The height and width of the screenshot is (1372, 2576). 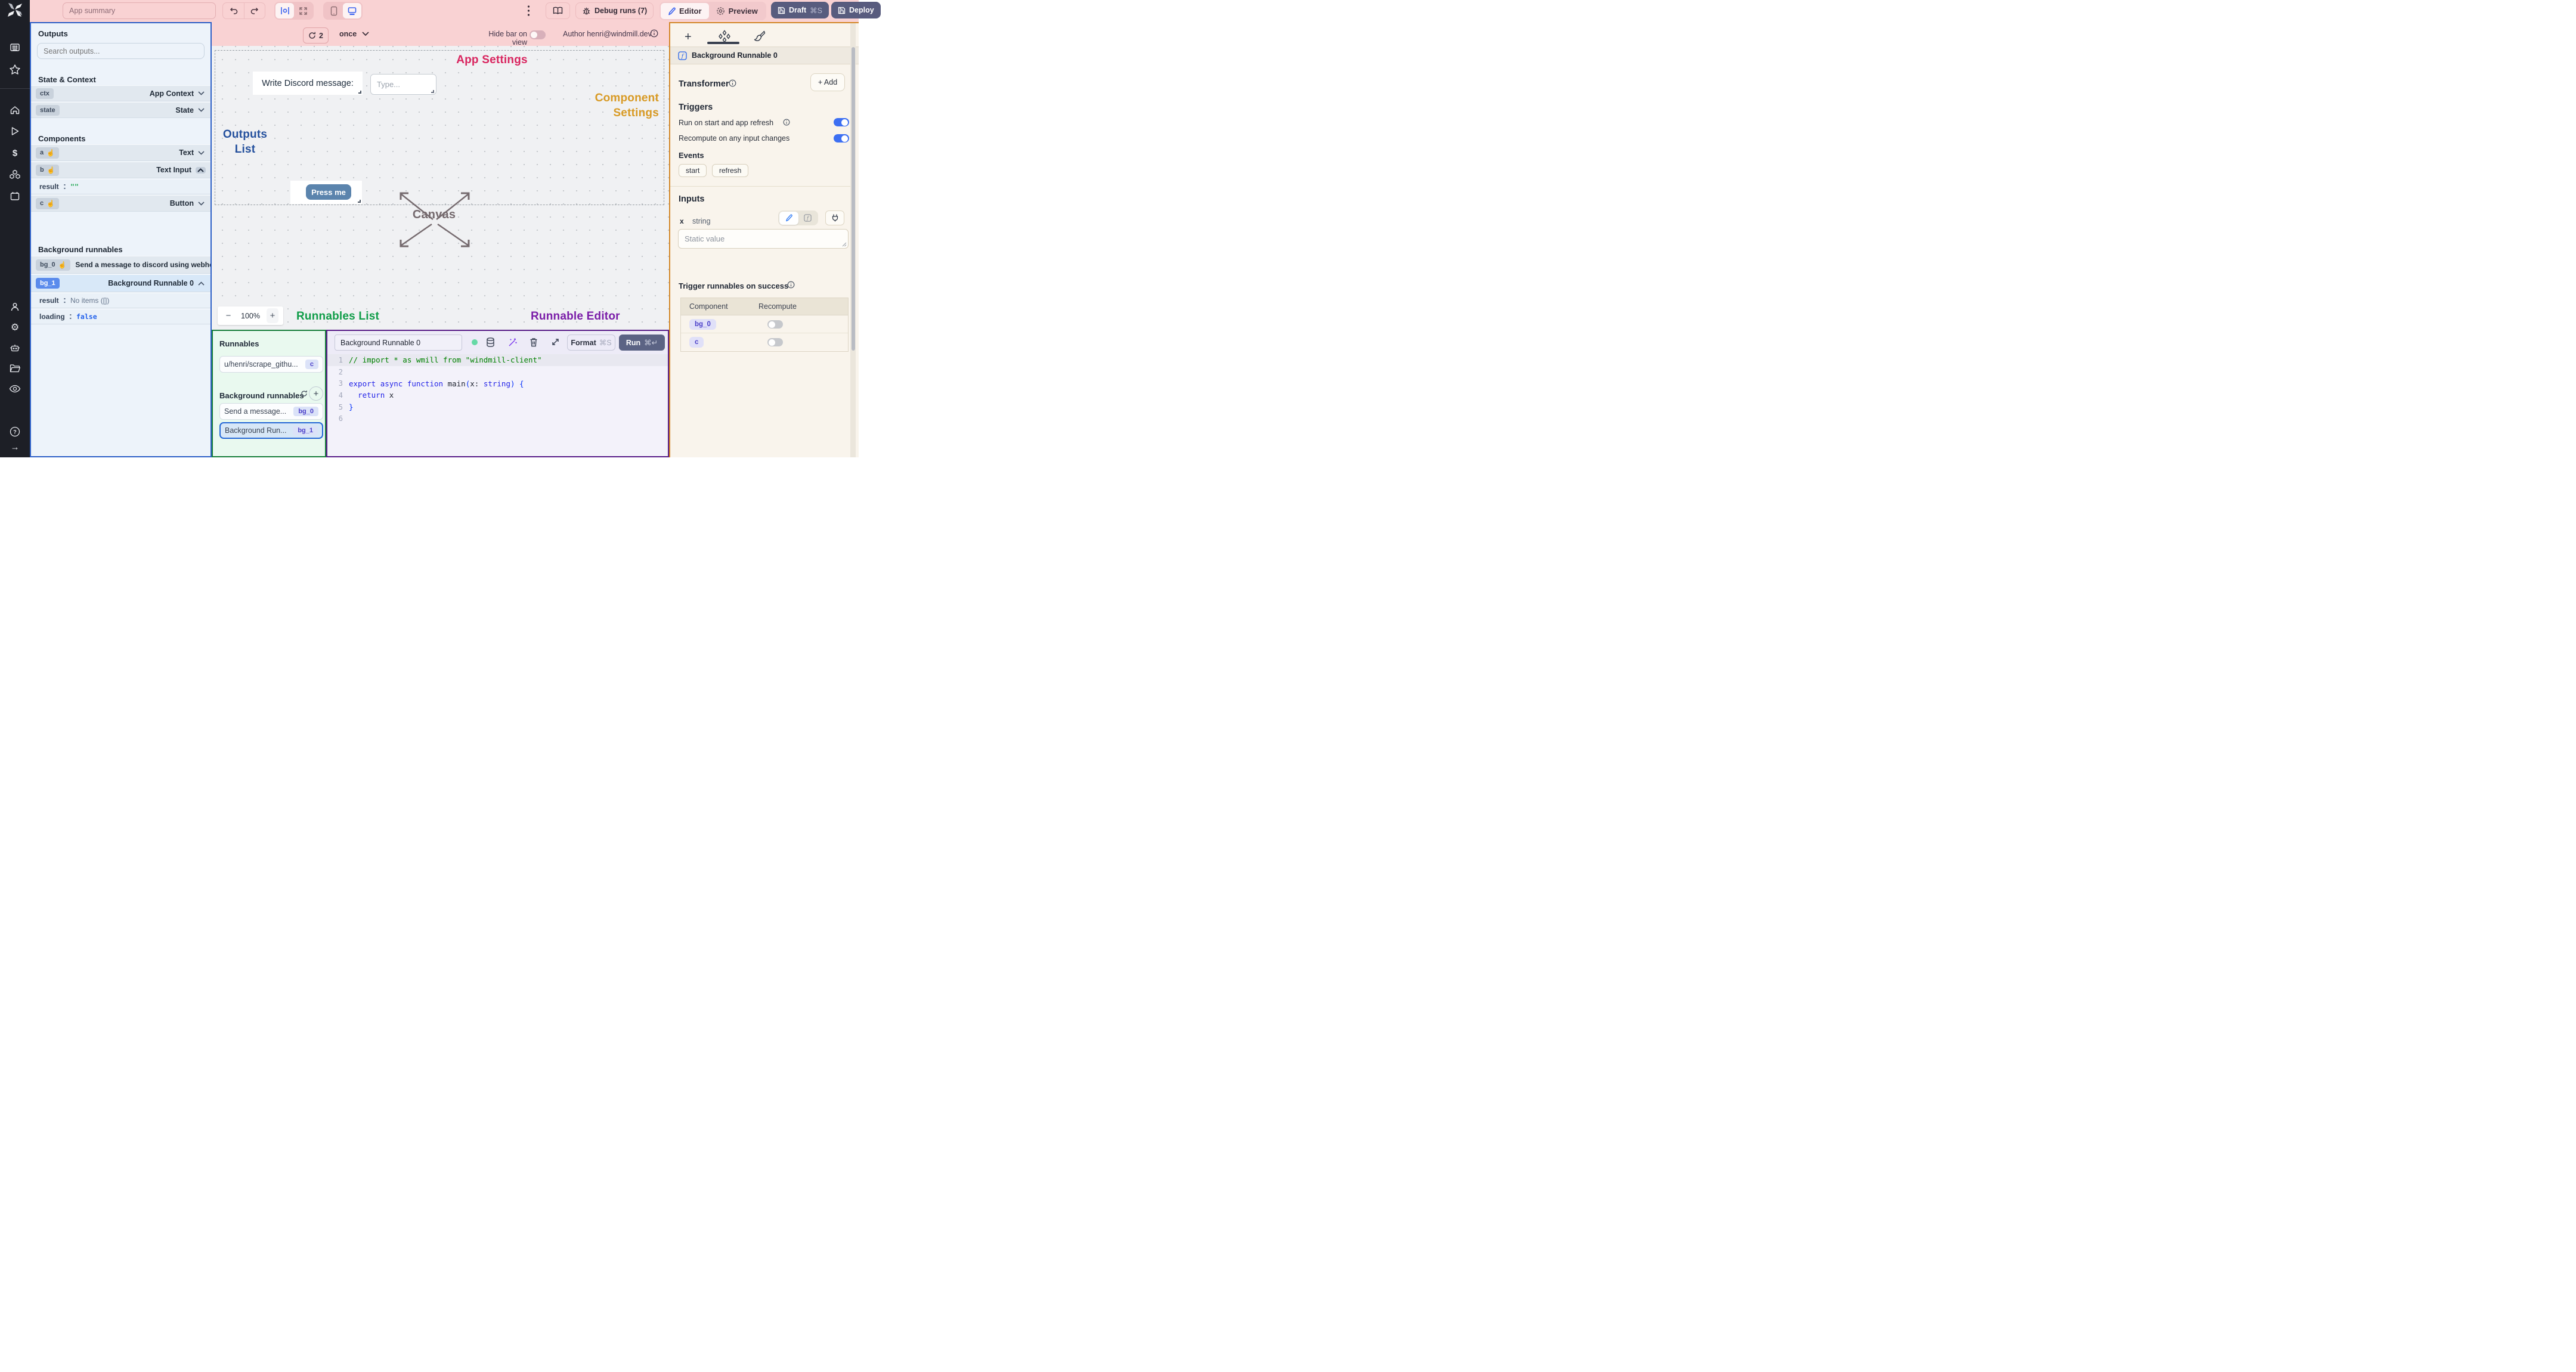 What do you see at coordinates (316, 393) in the screenshot?
I see `add-background-runnable-button: +` at bounding box center [316, 393].